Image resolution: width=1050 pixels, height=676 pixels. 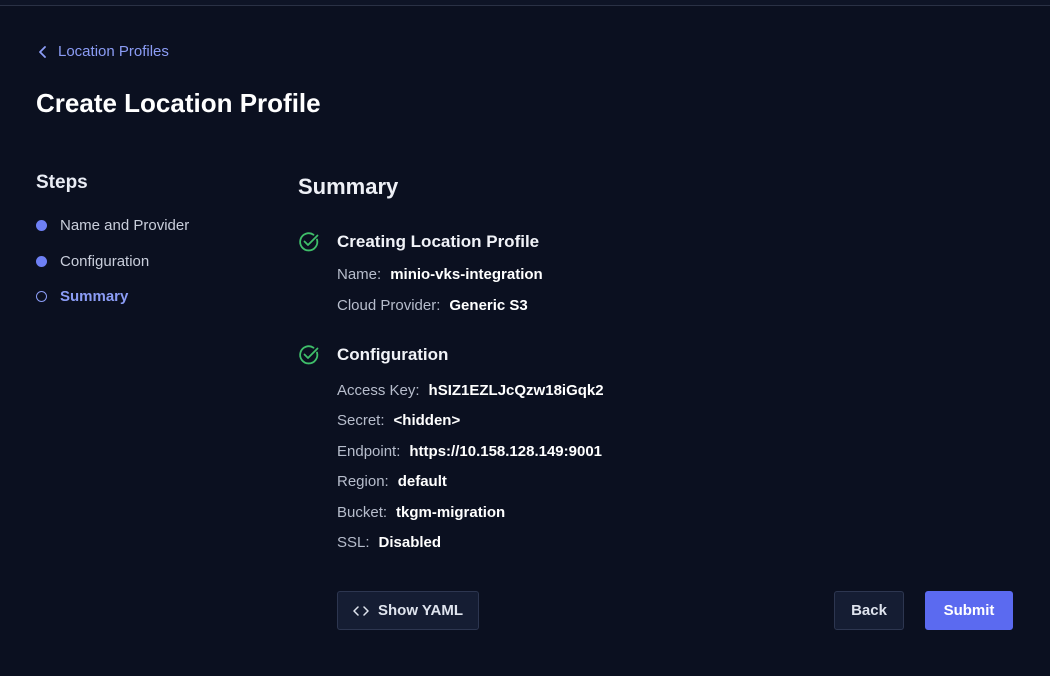 What do you see at coordinates (361, 610) in the screenshot?
I see `code-icon` at bounding box center [361, 610].